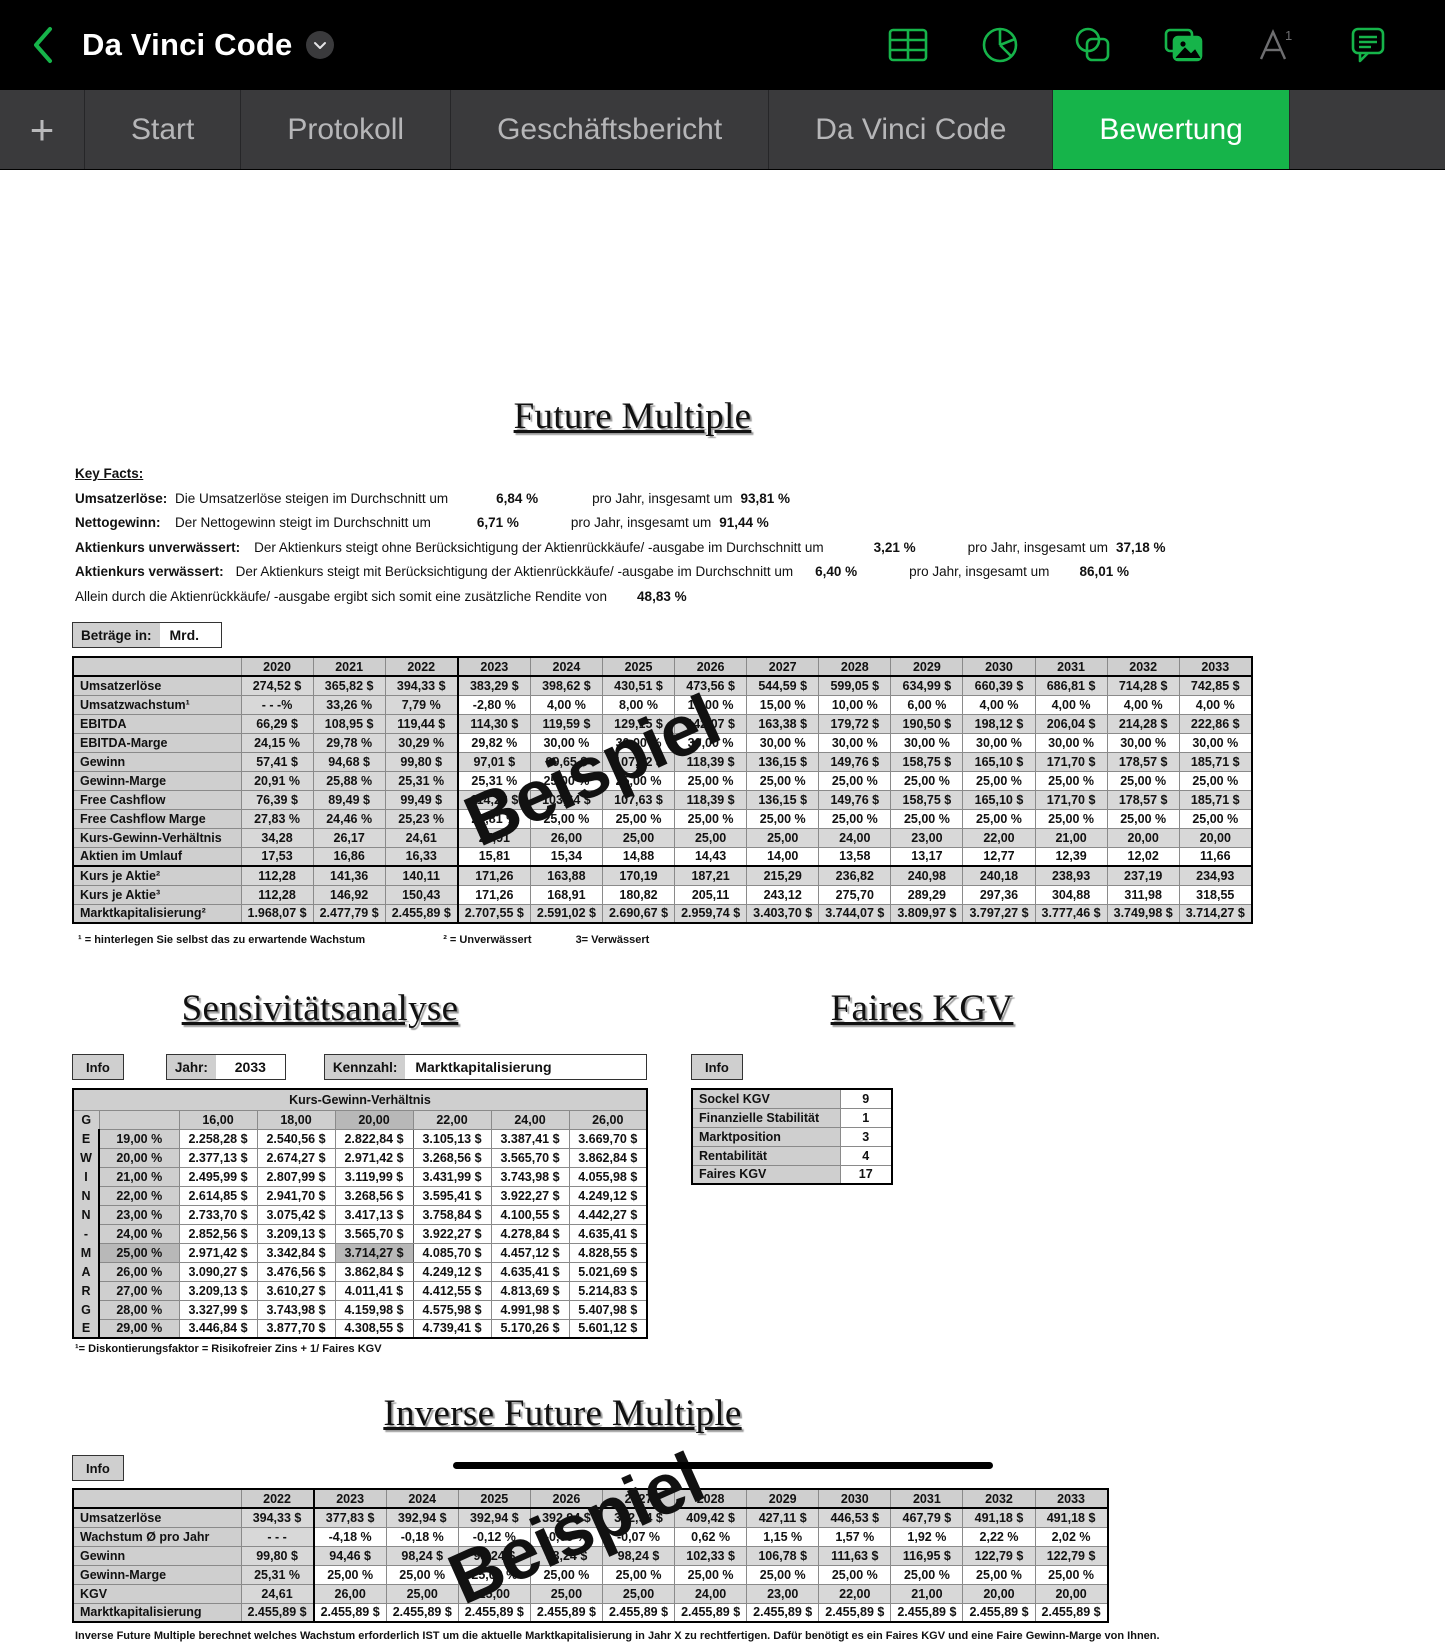 Image resolution: width=1445 pixels, height=1642 pixels. Describe the element at coordinates (638, 913) in the screenshot. I see `cell-12-5: 2.690,67 $` at that location.